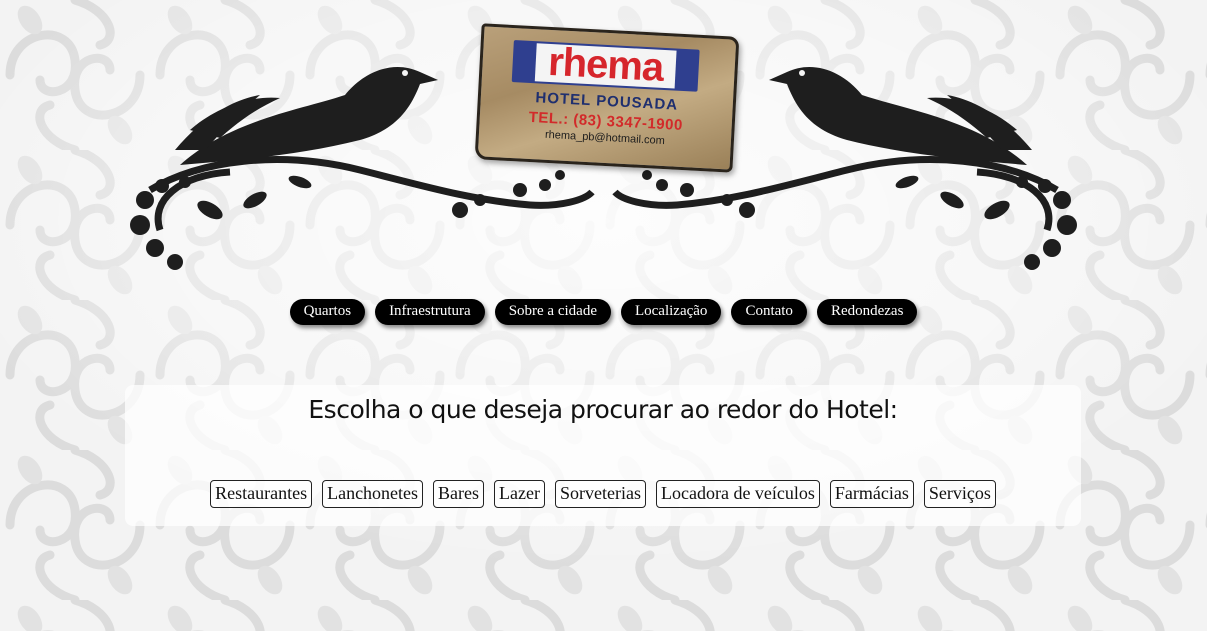  I want to click on nav-localizacao: Localização, so click(671, 312).